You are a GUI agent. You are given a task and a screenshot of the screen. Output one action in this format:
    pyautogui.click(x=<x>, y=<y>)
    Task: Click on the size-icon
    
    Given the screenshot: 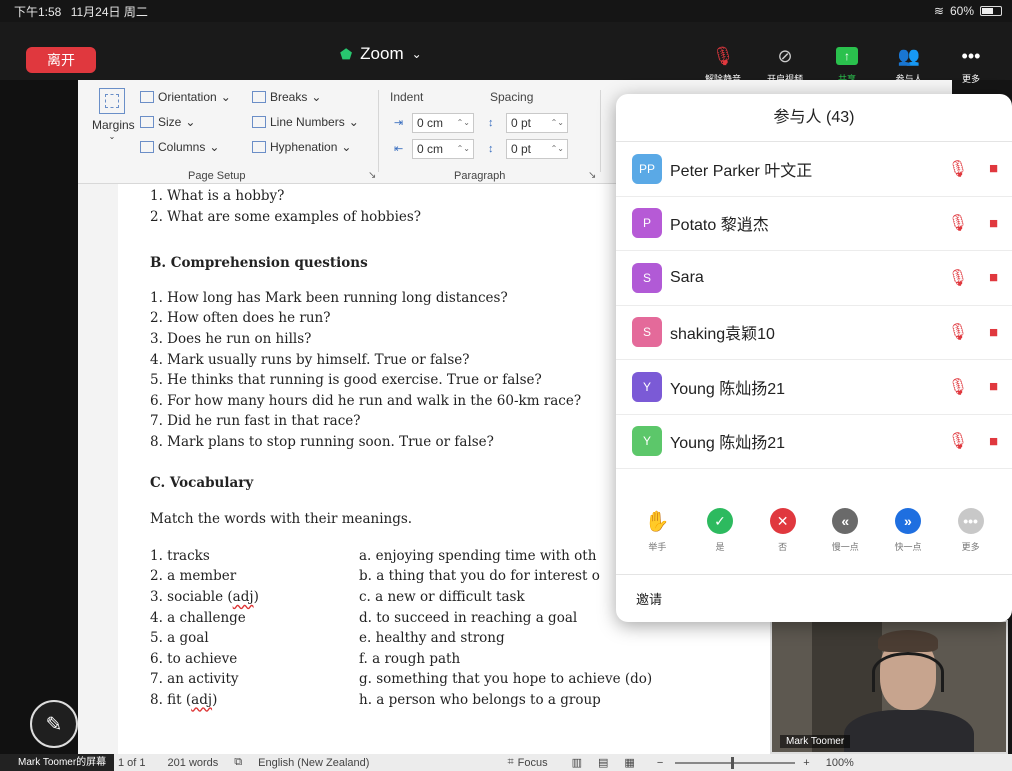 What is the action you would take?
    pyautogui.click(x=147, y=122)
    